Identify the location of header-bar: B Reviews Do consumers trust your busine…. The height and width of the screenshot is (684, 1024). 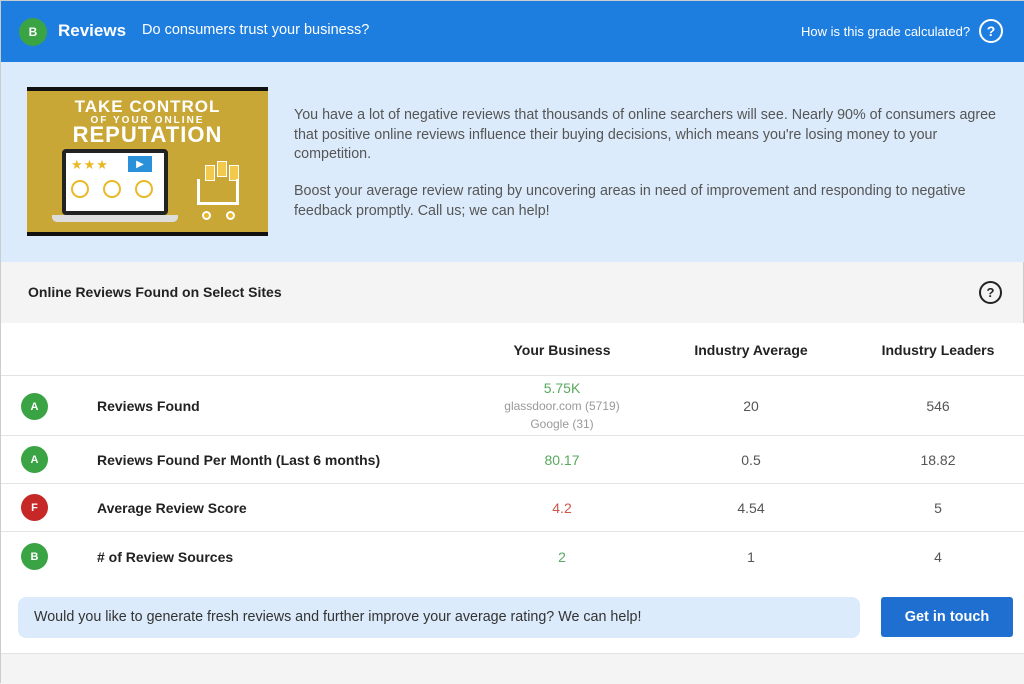
(512, 31).